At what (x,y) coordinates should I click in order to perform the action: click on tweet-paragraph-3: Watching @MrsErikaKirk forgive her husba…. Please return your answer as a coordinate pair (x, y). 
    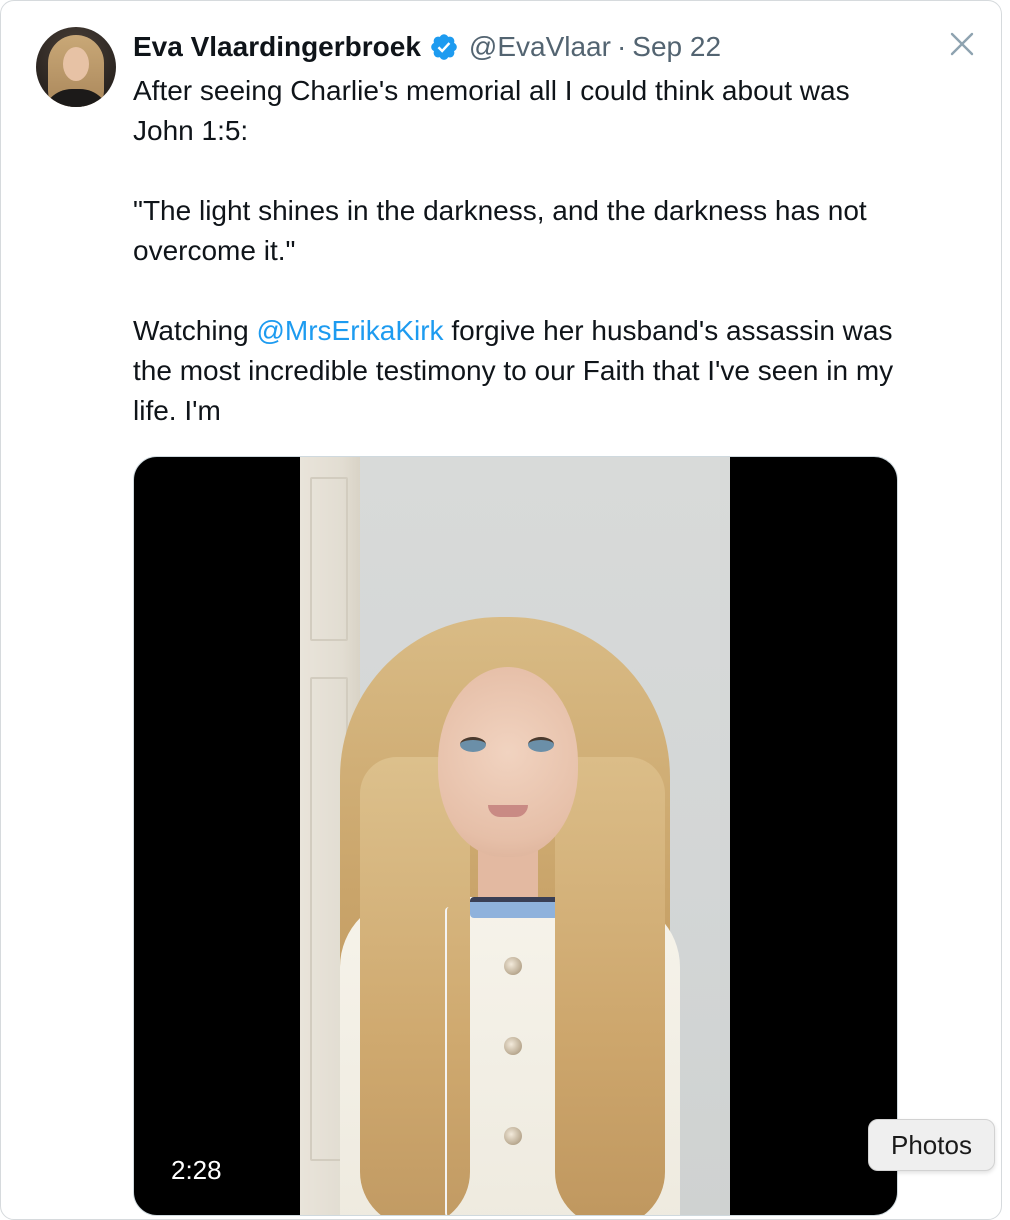
    Looking at the image, I should click on (523, 371).